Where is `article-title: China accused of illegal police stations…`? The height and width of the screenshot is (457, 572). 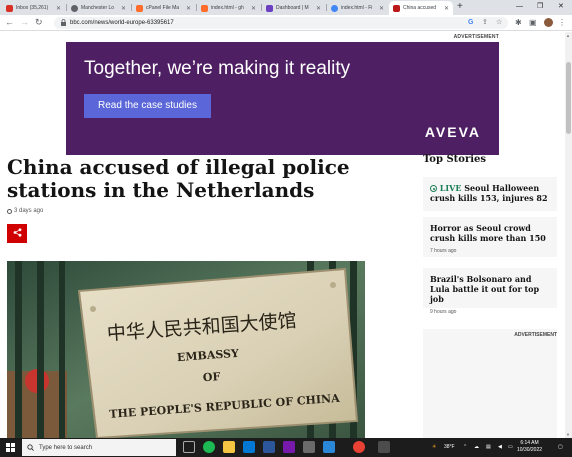 article-title: China accused of illegal police stations… is located at coordinates (178, 178).